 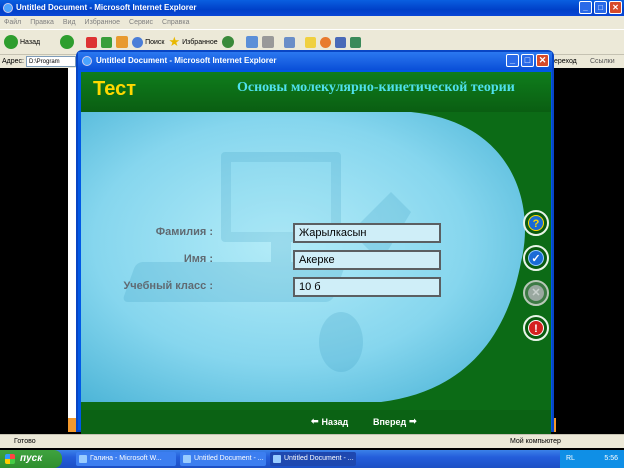 I want to click on research-icon, so click(x=340, y=42).